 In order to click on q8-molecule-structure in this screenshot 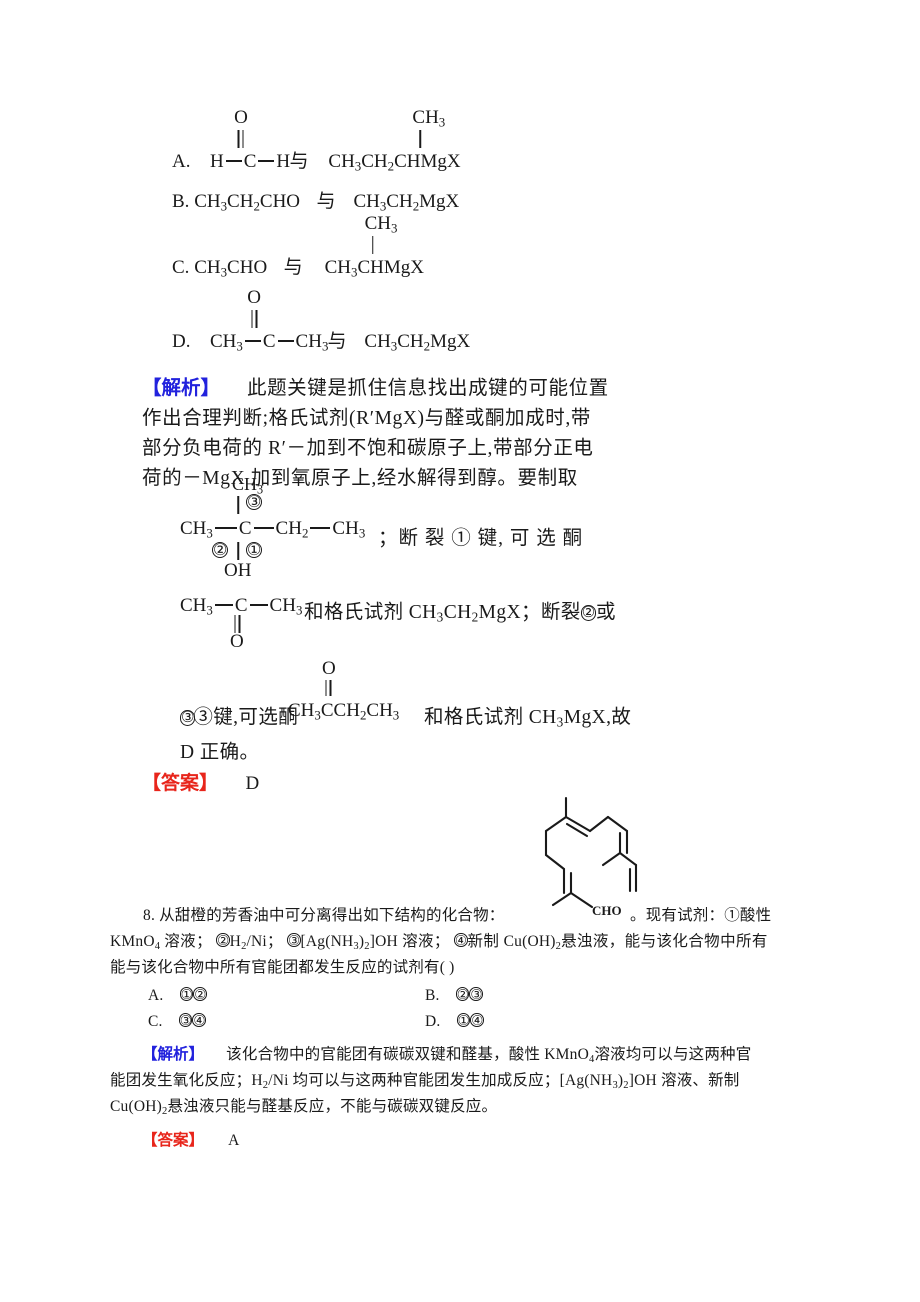, I will do `click(585, 855)`.